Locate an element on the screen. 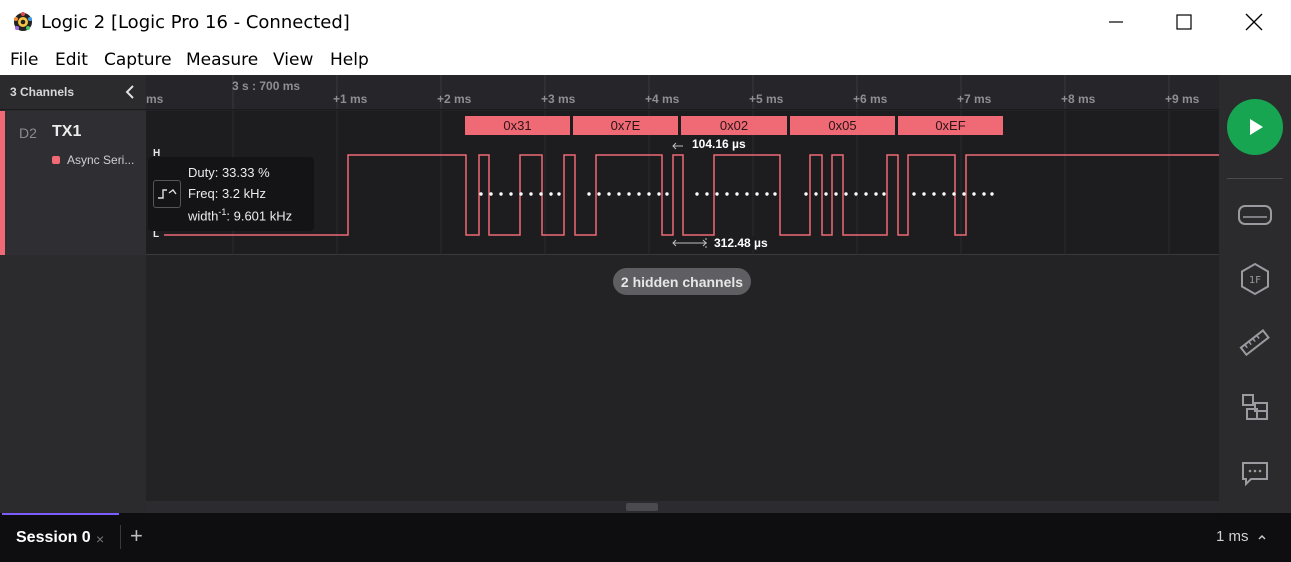 This screenshot has width=1291, height=562. scrollbar-thumb is located at coordinates (642, 507).